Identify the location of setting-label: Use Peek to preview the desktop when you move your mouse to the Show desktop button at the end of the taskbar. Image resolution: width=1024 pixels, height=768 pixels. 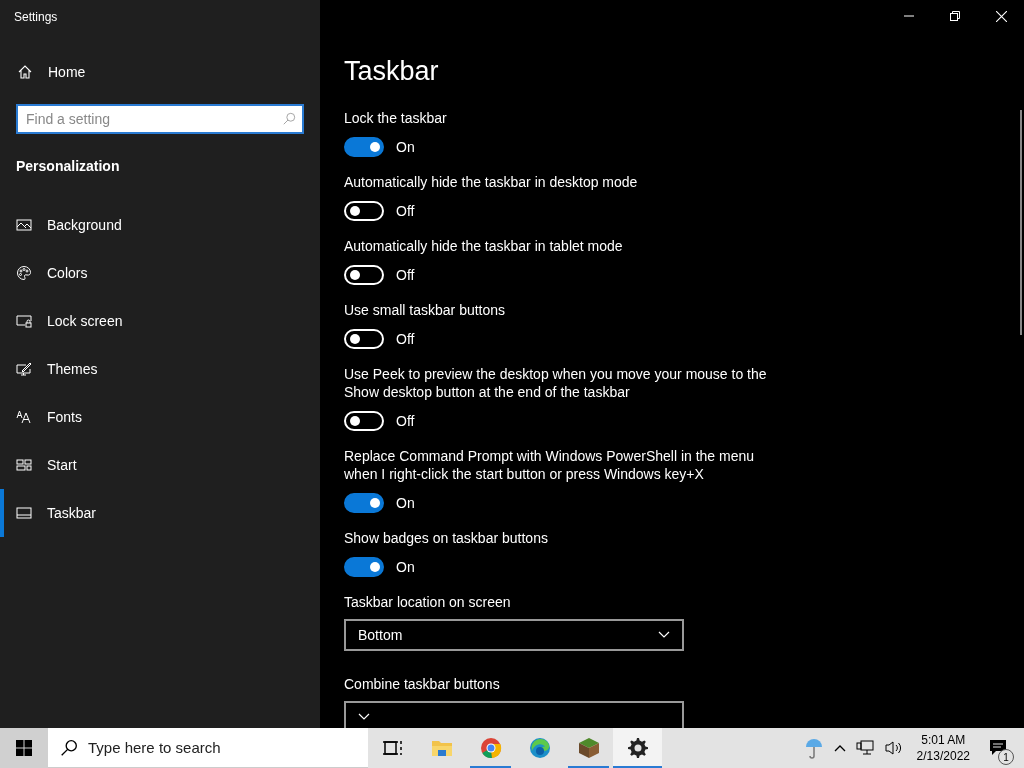
(556, 383).